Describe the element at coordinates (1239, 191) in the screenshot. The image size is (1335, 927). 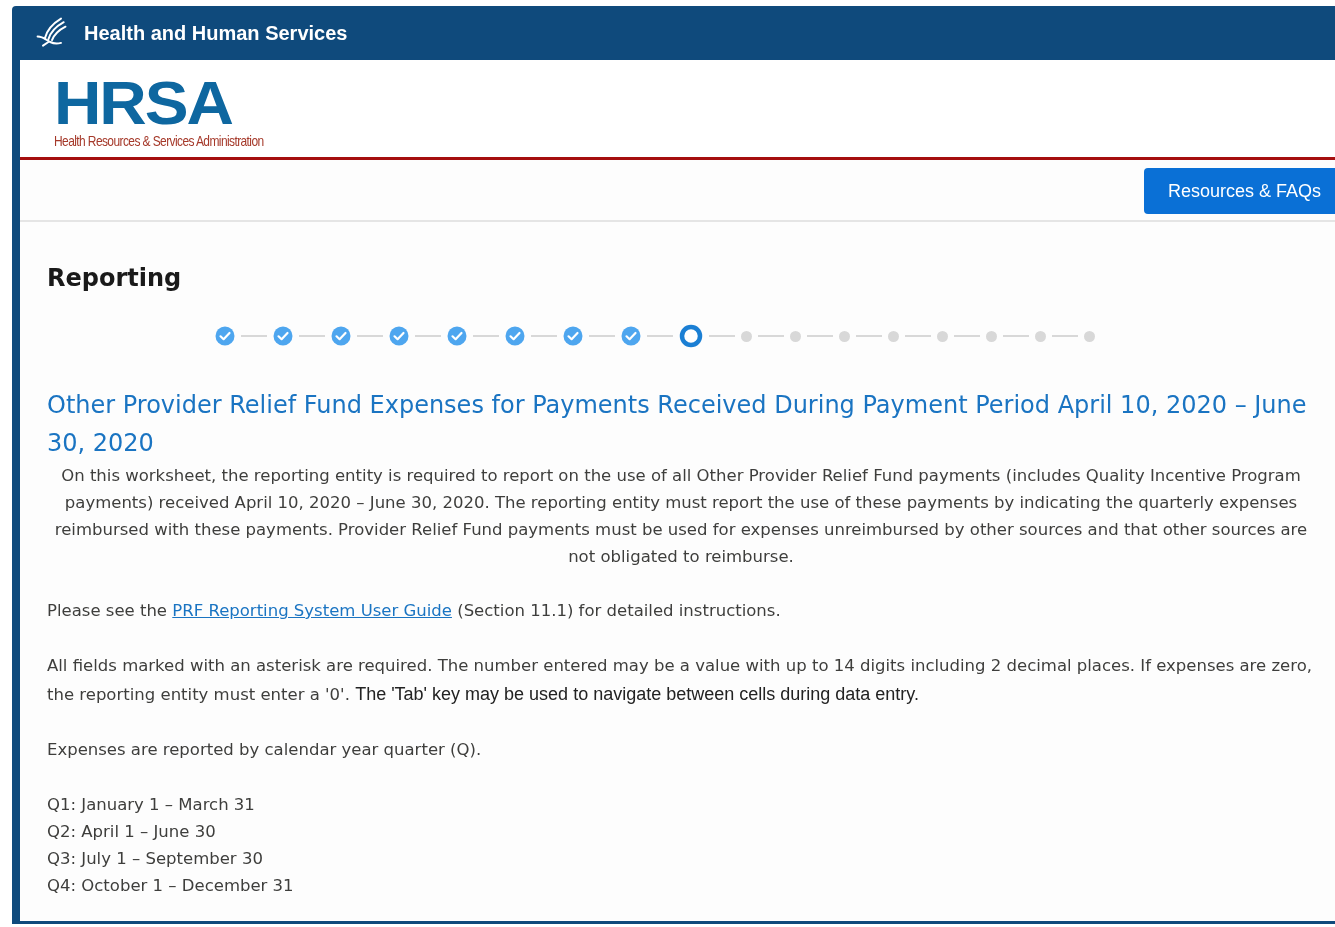
I see `resources-button: Resources & FAQs` at that location.